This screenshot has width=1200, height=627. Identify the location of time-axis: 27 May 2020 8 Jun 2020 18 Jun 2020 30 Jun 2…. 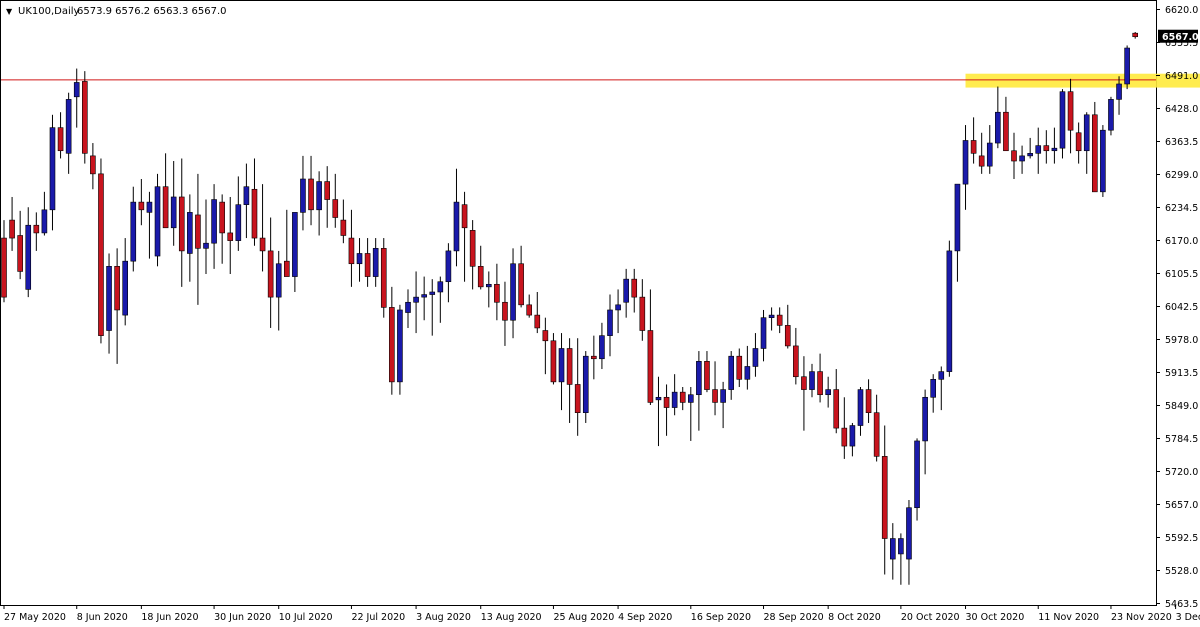
(601, 614).